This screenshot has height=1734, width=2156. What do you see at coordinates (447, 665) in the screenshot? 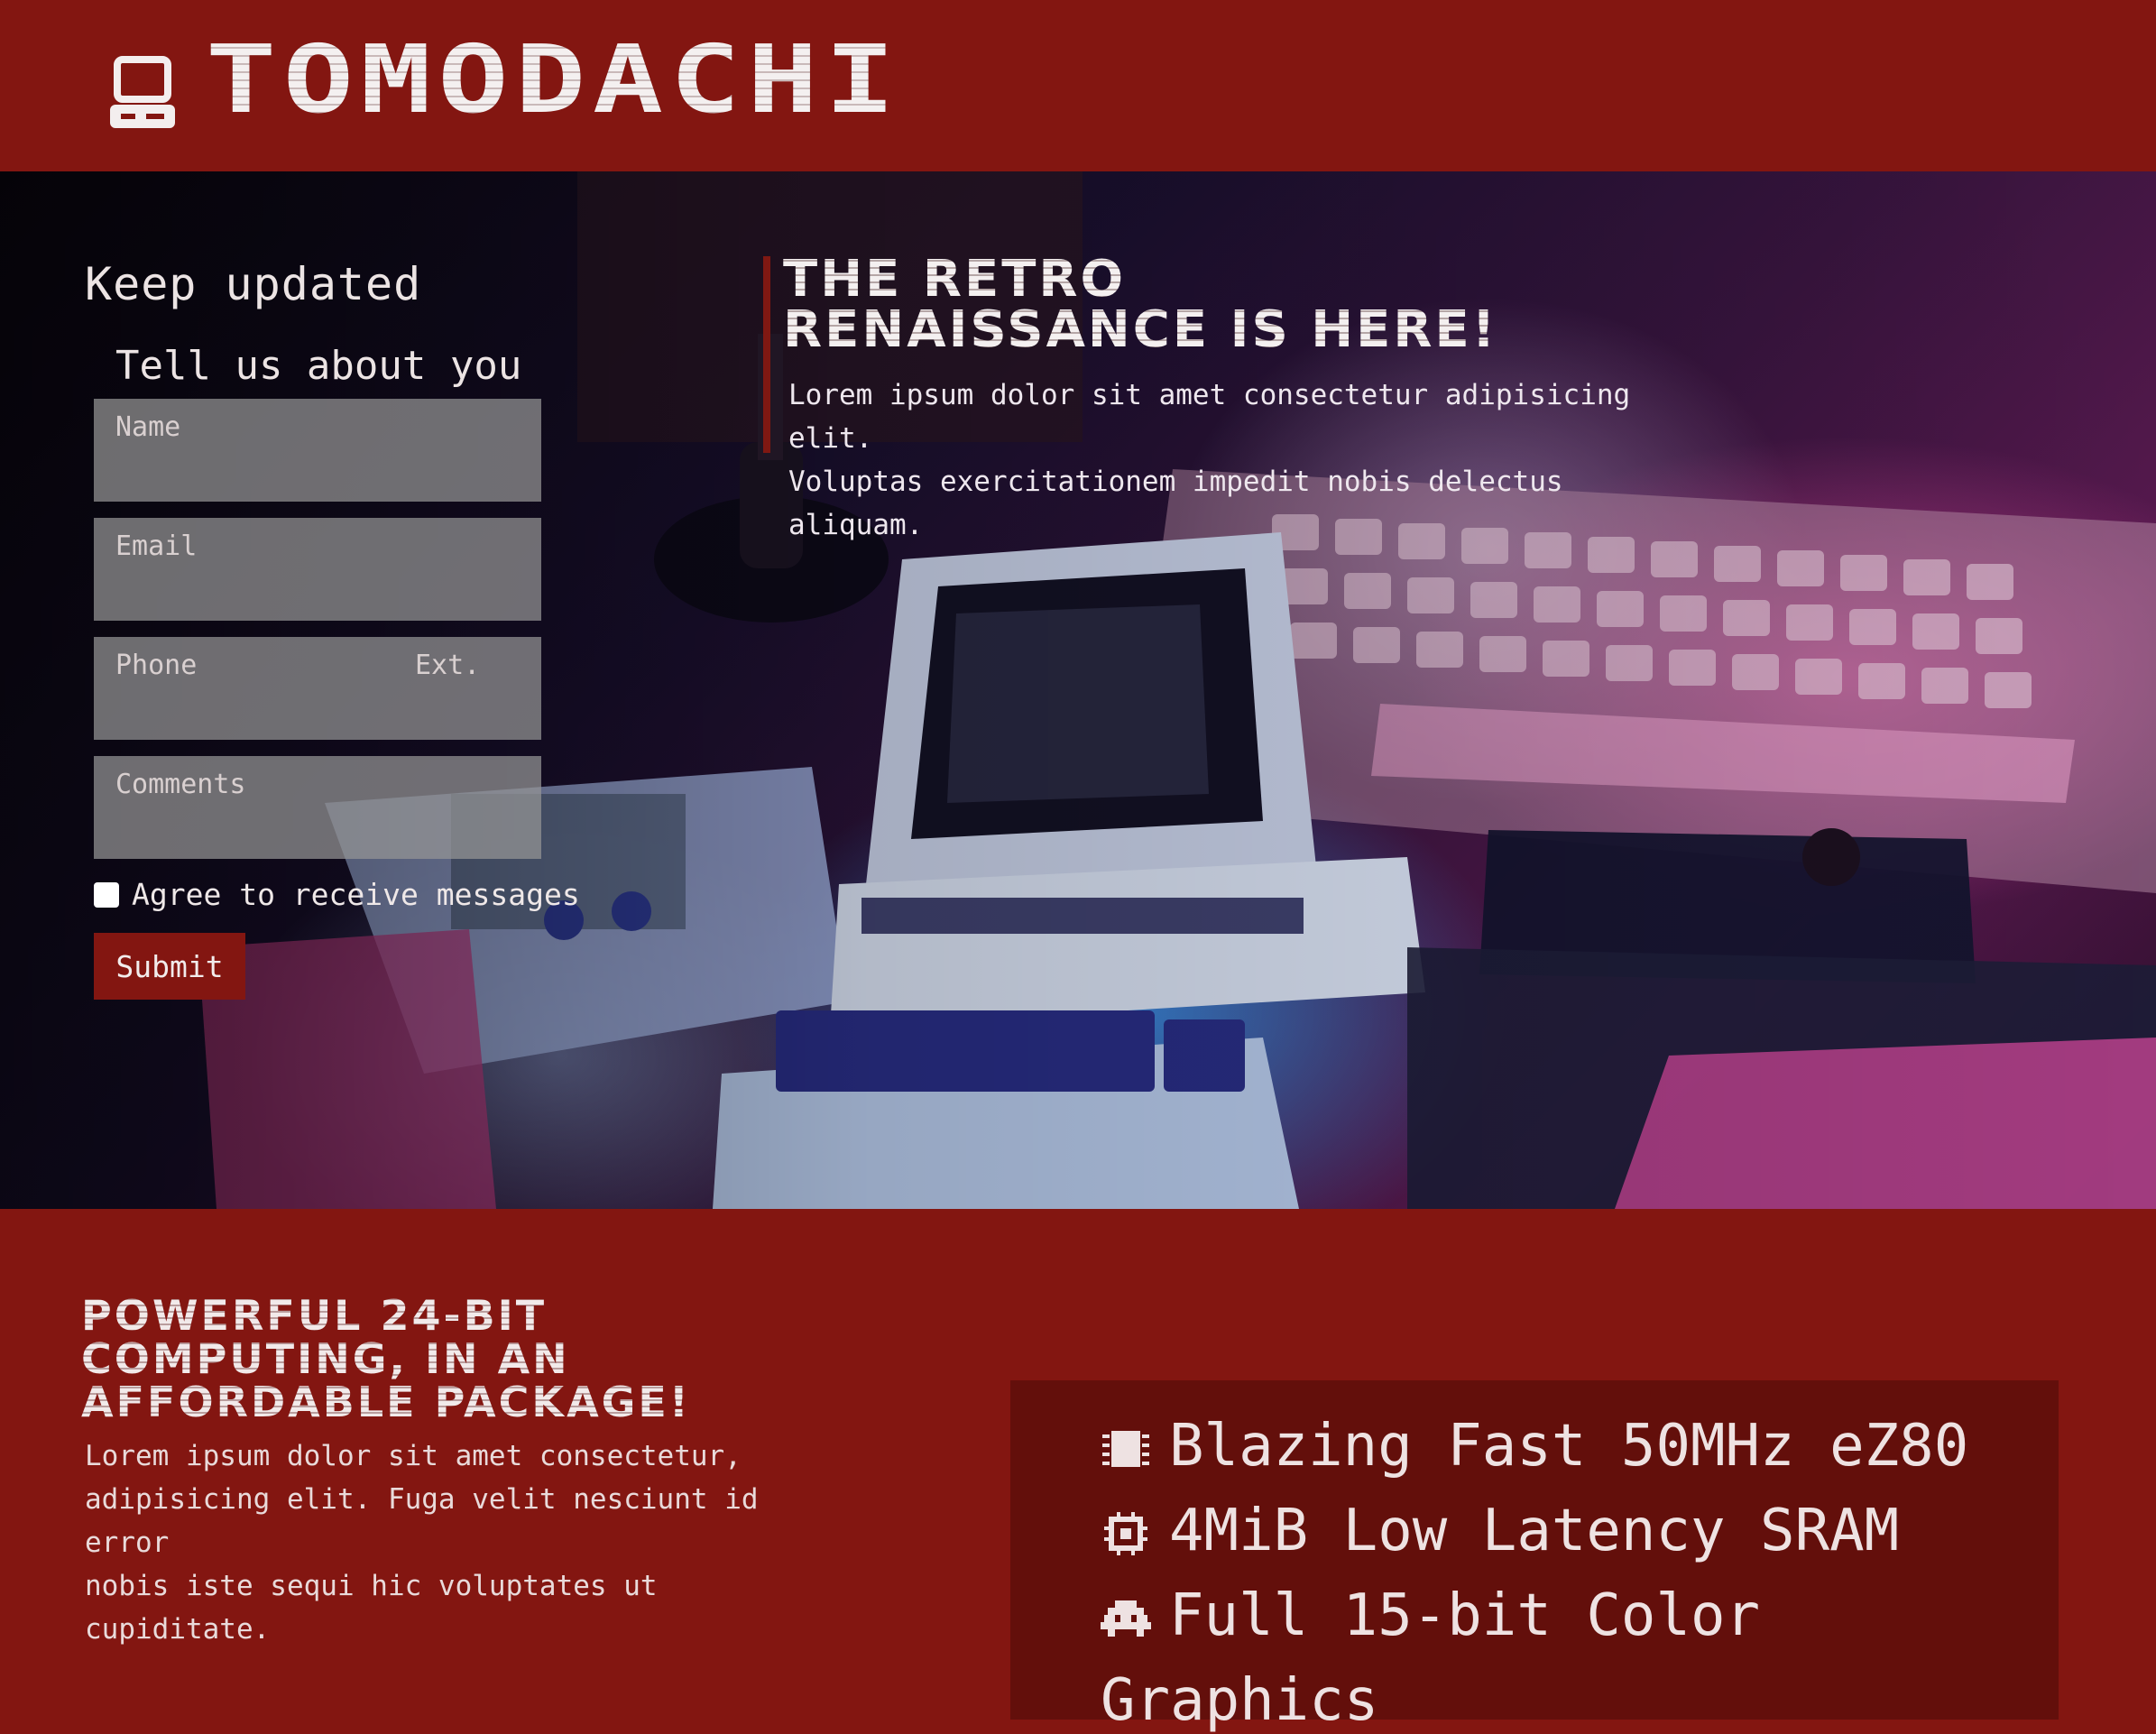
I see `ext-placeholder: Ext.` at bounding box center [447, 665].